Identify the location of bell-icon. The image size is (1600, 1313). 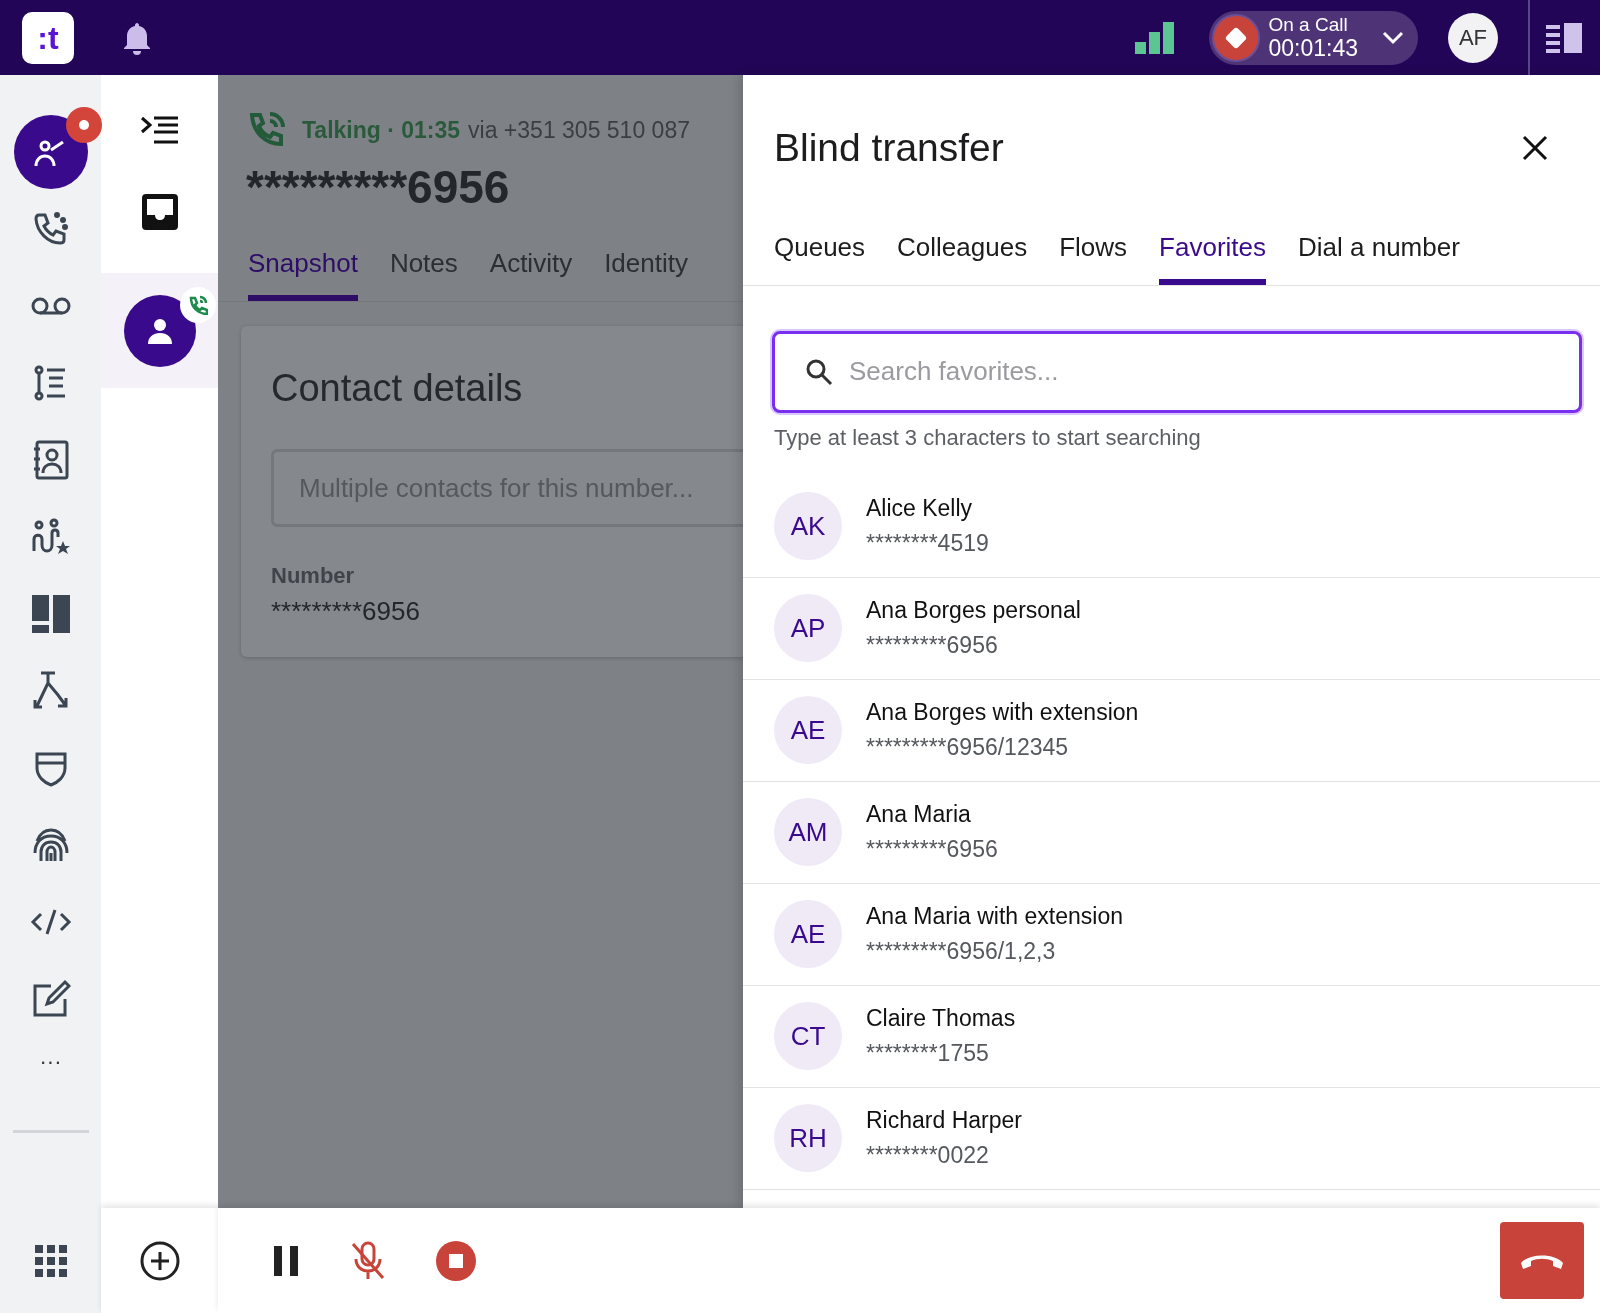
(137, 37).